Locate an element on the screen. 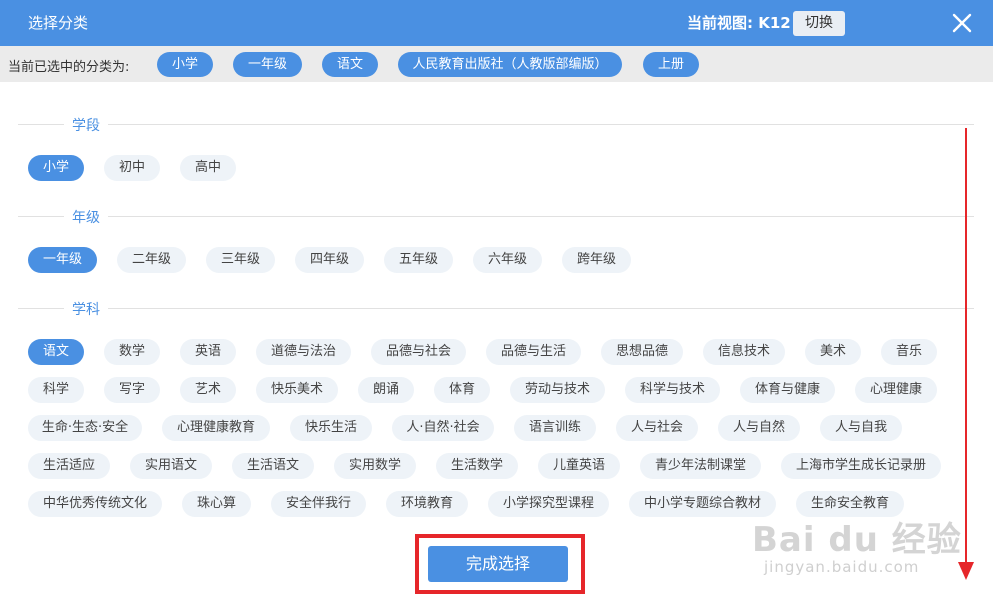  selected-categories-bar: 当前已选中的分类为: 小学 一年级 语文 人民教育出版社（人教版部编版） 上册 is located at coordinates (496, 64).